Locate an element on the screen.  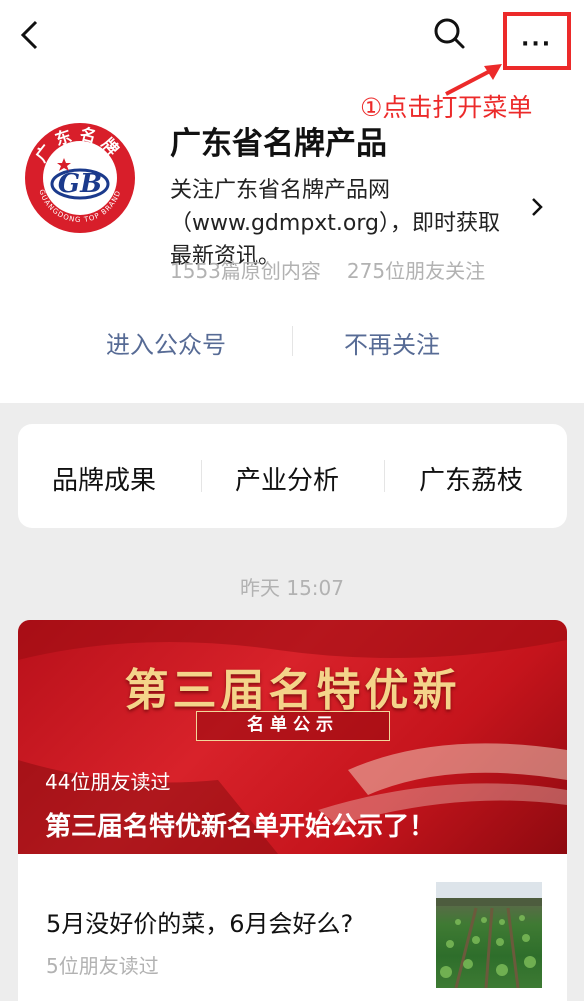
featured-readers: 44位朋友读过 is located at coordinates (108, 782).